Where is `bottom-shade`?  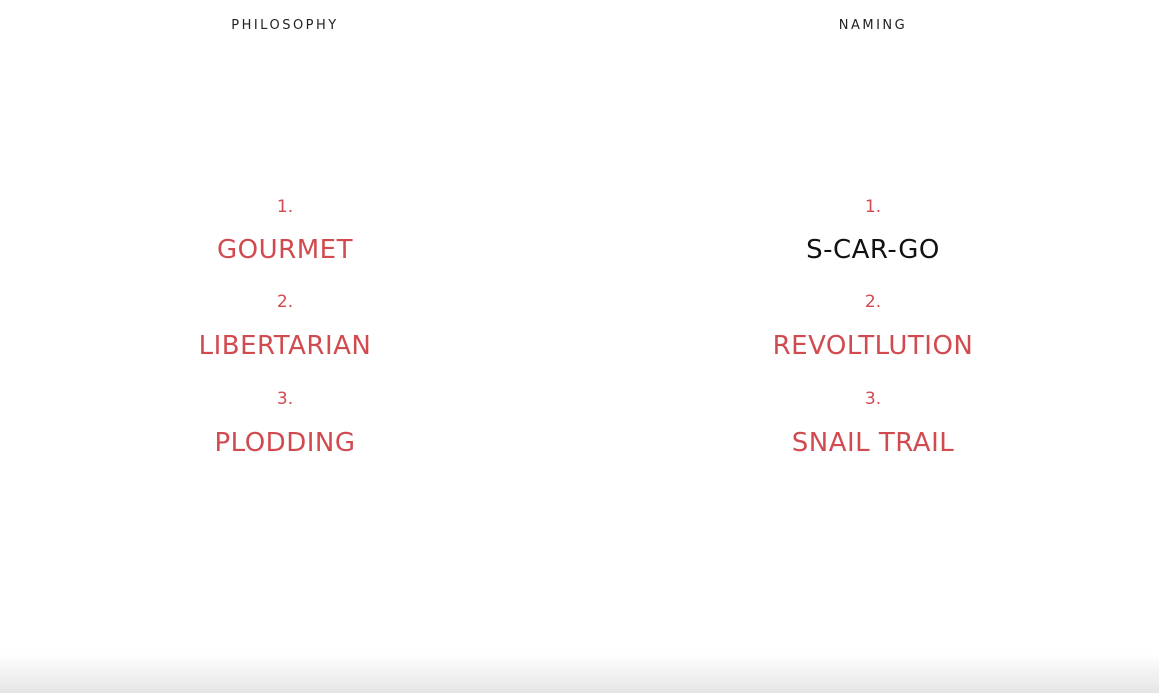 bottom-shade is located at coordinates (579, 673).